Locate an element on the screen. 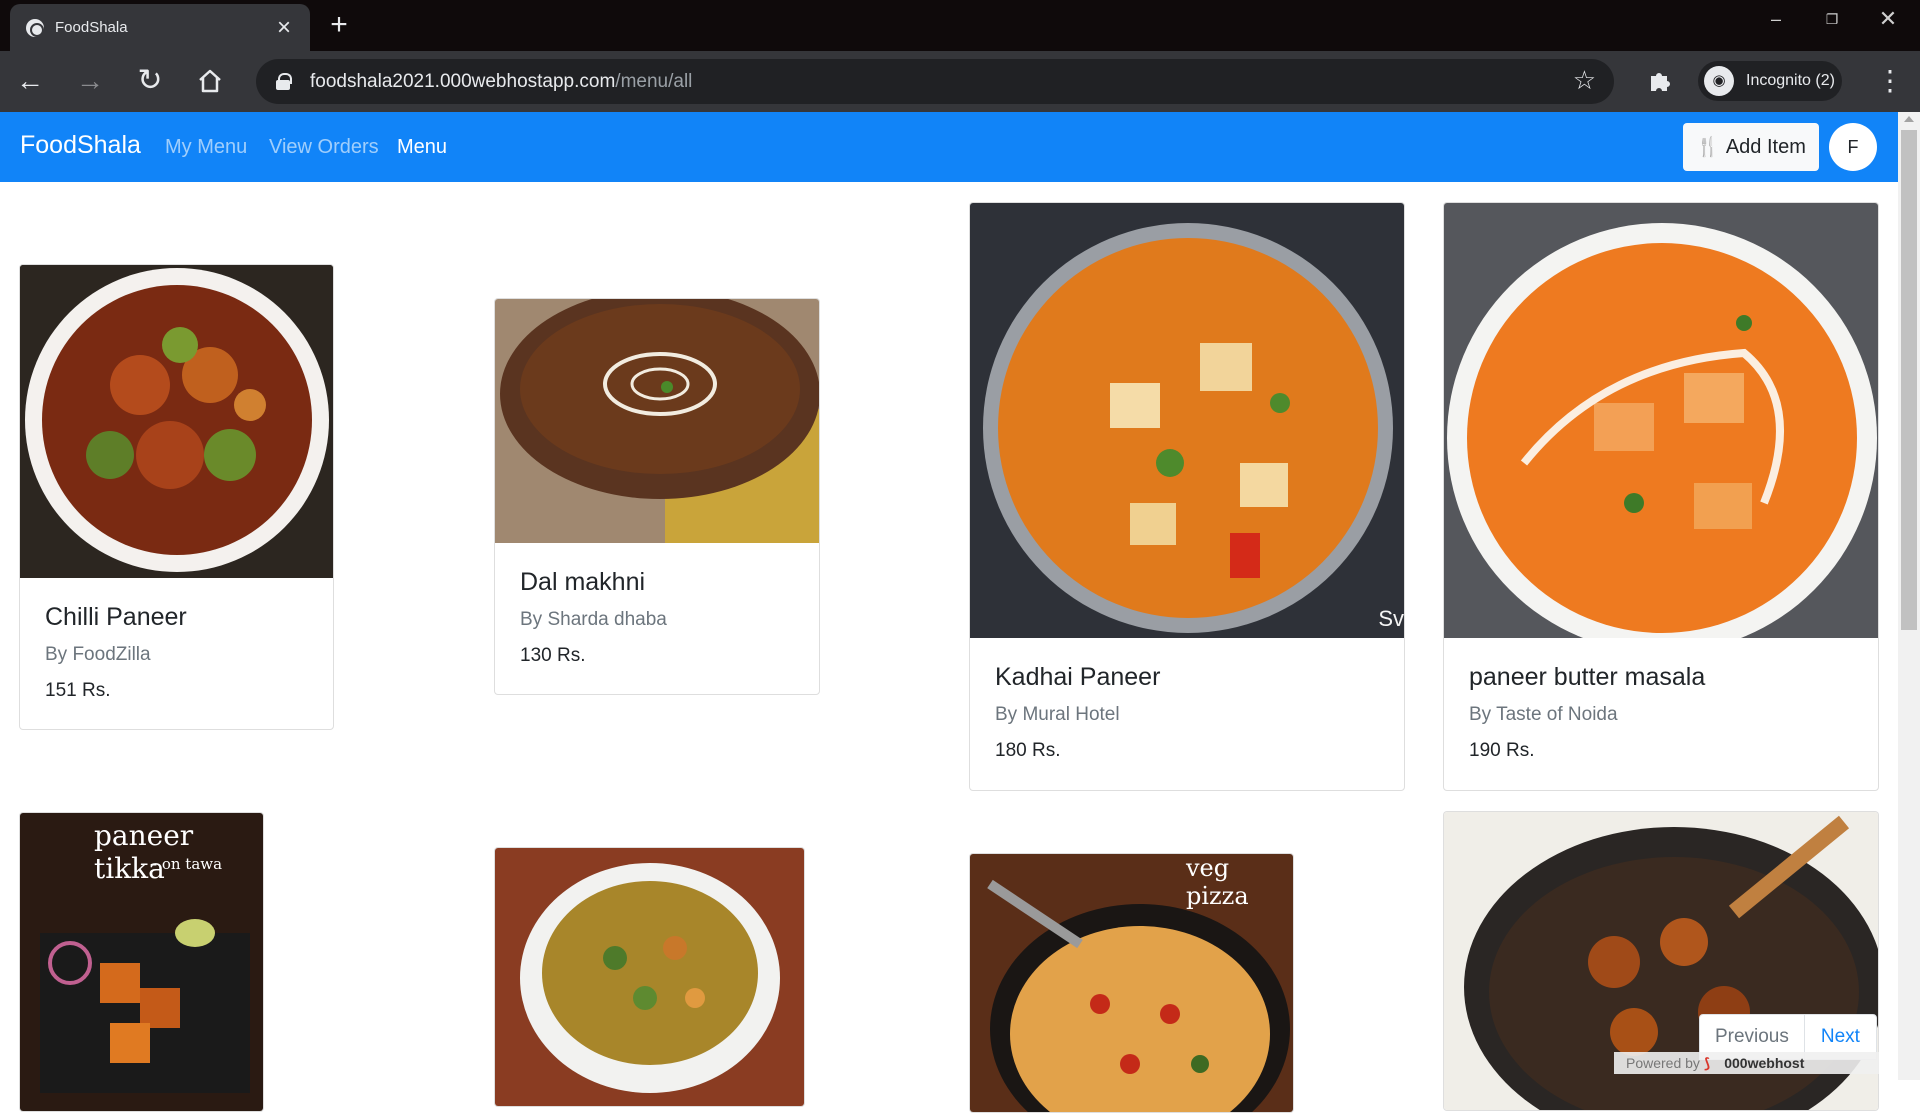 This screenshot has height=1113, width=1920. item-restaurant: By Sharda dhaba is located at coordinates (593, 619).